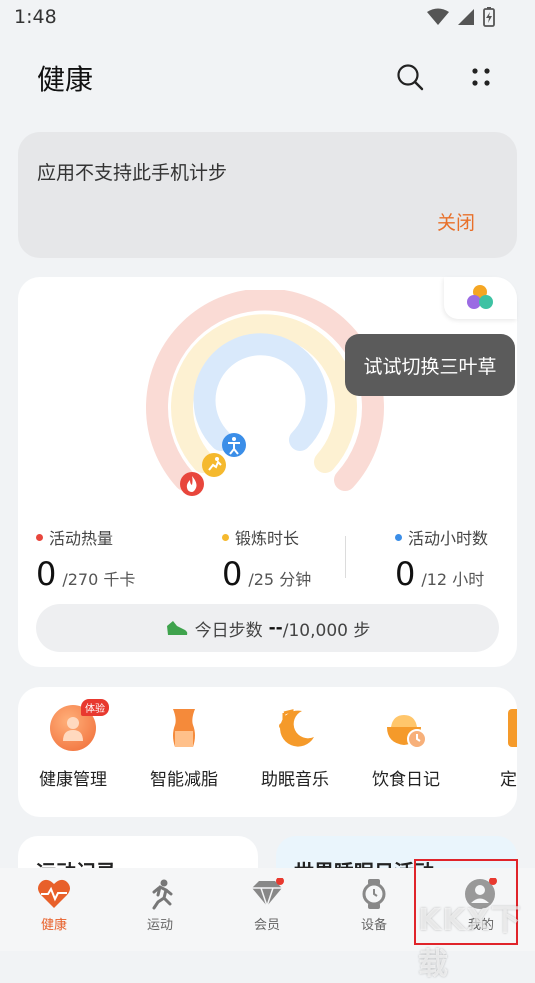 The height and width of the screenshot is (983, 535). I want to click on clover-tooltip: 试试切换三叶草, so click(430, 365).